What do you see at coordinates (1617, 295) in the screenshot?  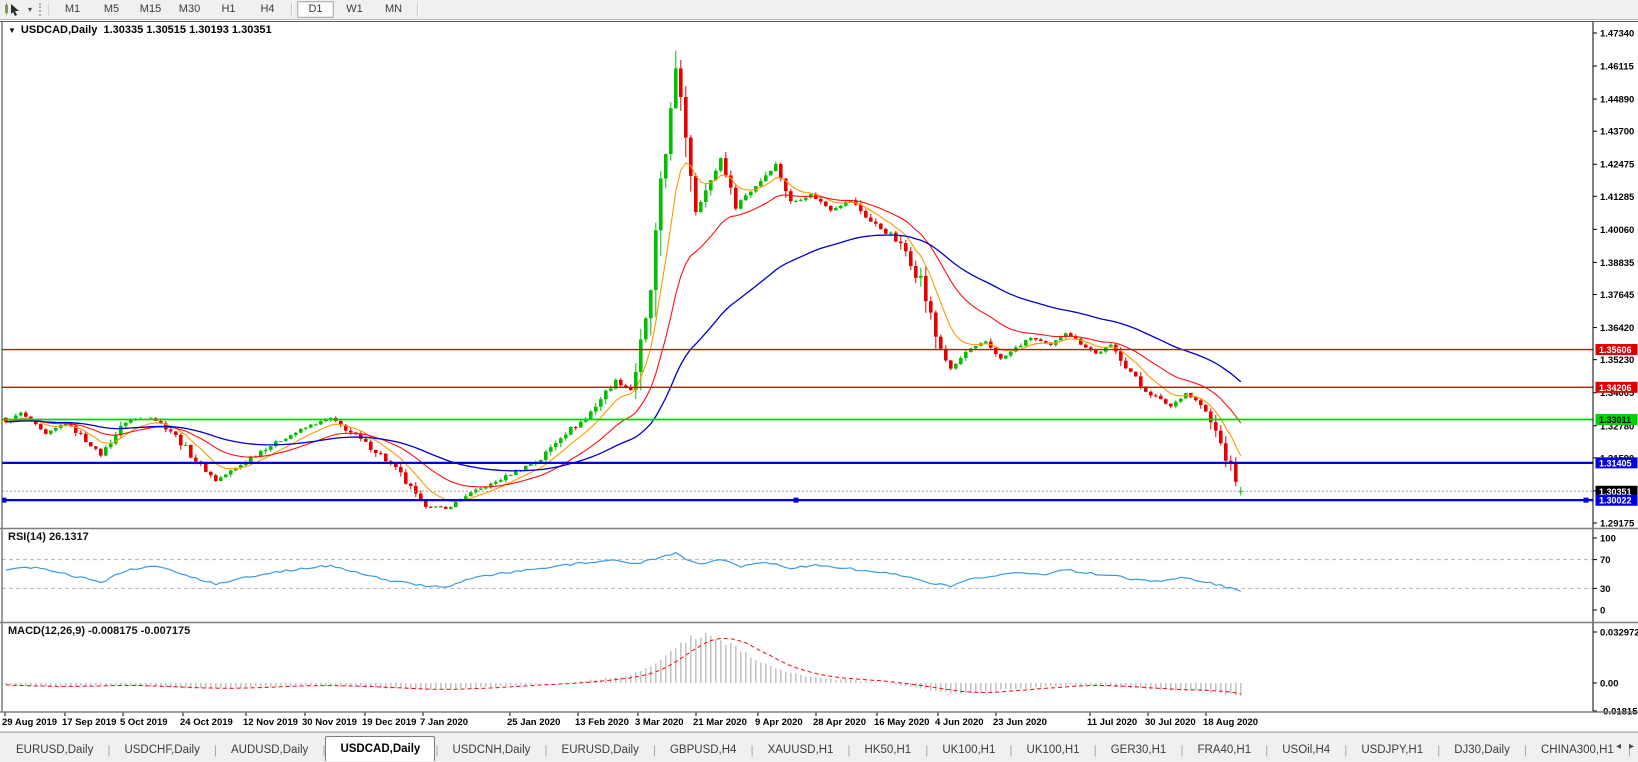 I see `svg-text: 1.37645` at bounding box center [1617, 295].